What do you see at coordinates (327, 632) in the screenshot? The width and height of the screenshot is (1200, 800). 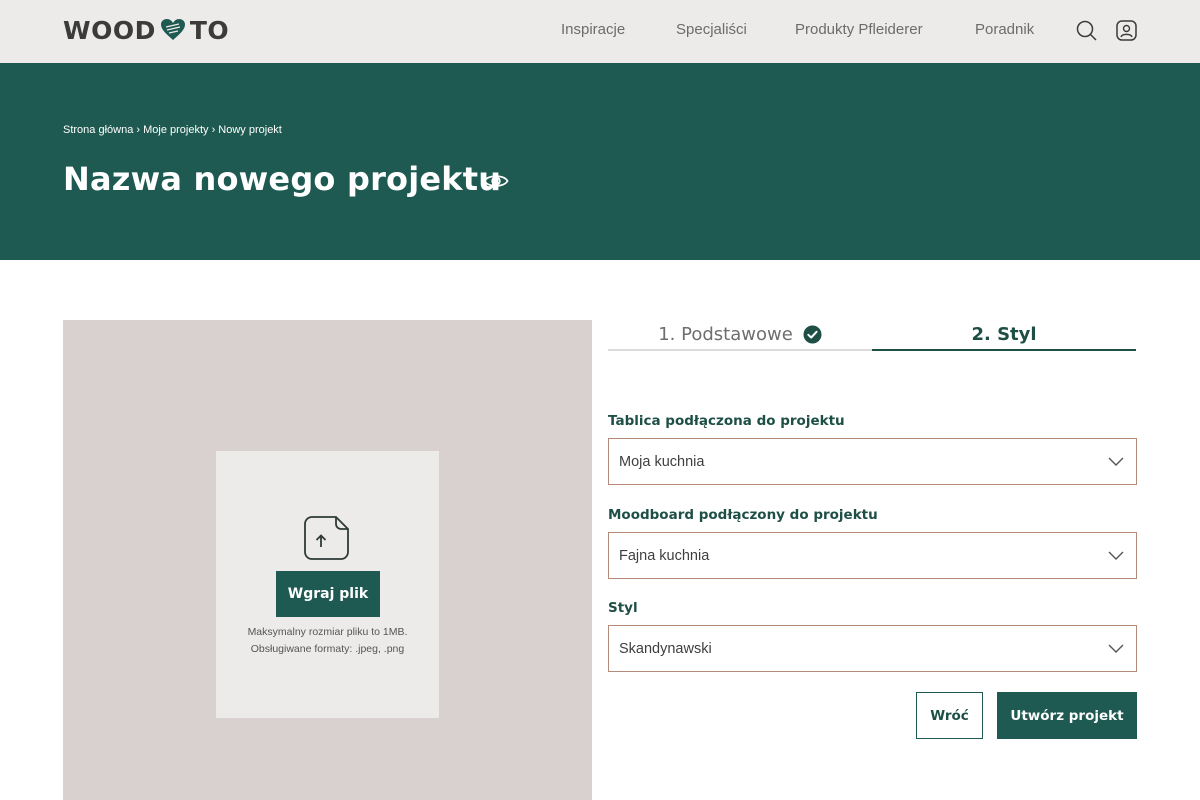 I see `upload-size-hint: Maksymalny rozmiar pliku to 1MB.` at bounding box center [327, 632].